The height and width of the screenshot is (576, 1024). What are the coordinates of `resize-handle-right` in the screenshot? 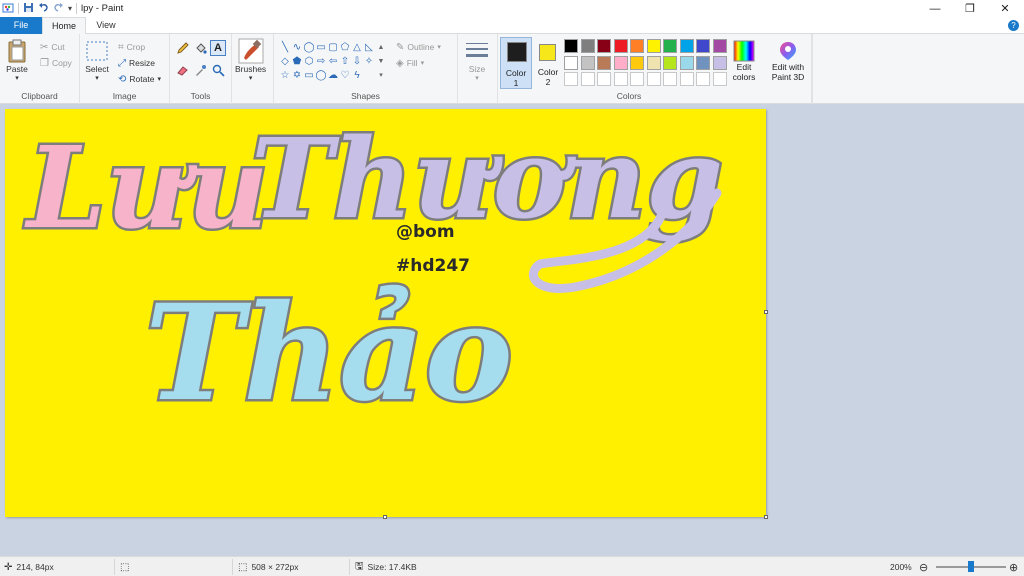 It's located at (766, 312).